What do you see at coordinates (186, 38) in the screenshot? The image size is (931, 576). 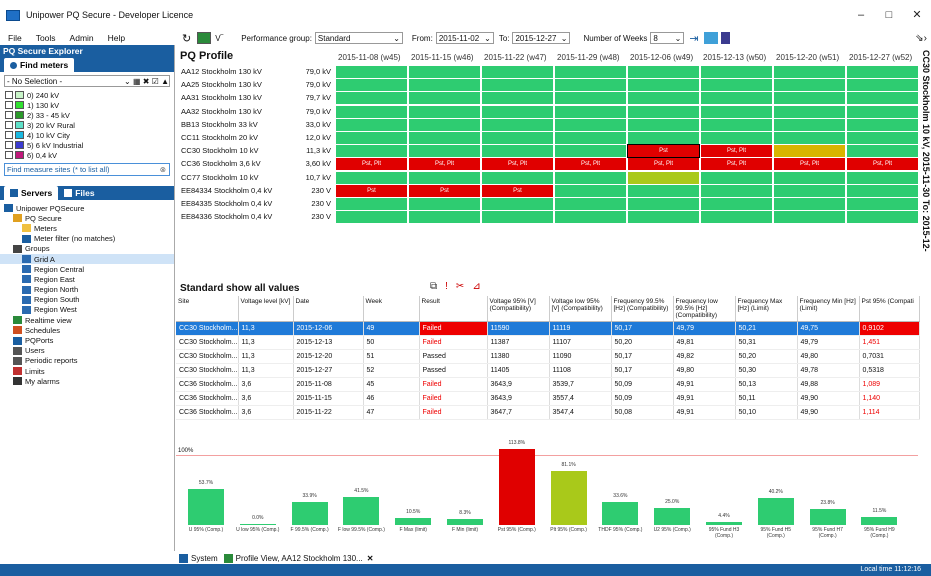 I see `refresh-icon: ↻` at bounding box center [186, 38].